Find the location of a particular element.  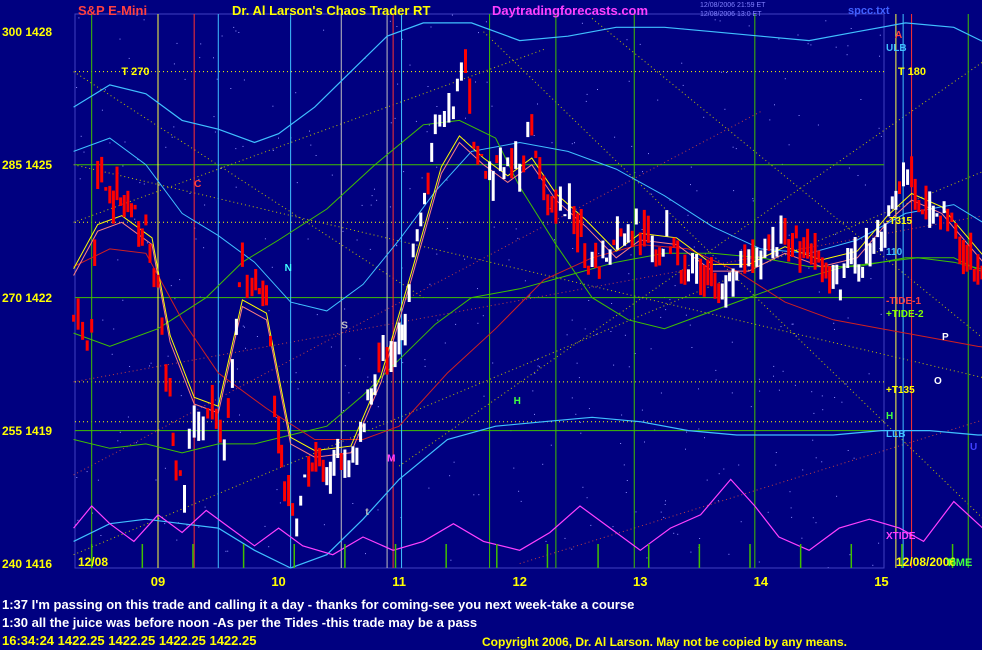

x-tick-label: 11 is located at coordinates (399, 581).